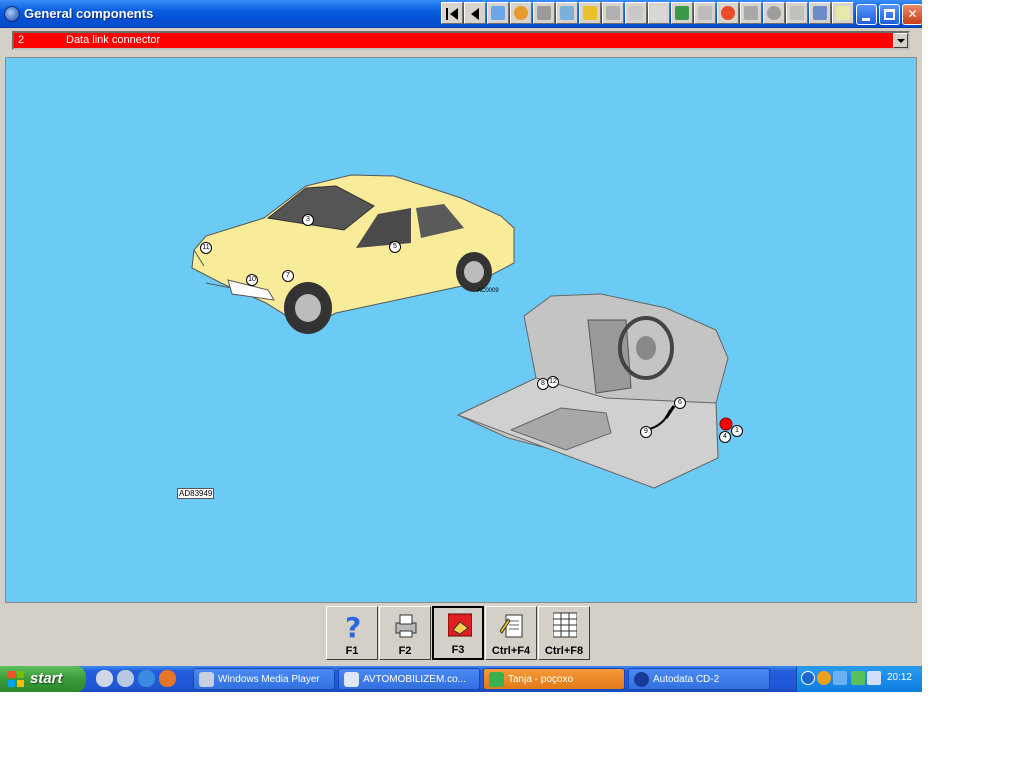 The image size is (1024, 768). What do you see at coordinates (659, 13) in the screenshot?
I see `tool-8-icon` at bounding box center [659, 13].